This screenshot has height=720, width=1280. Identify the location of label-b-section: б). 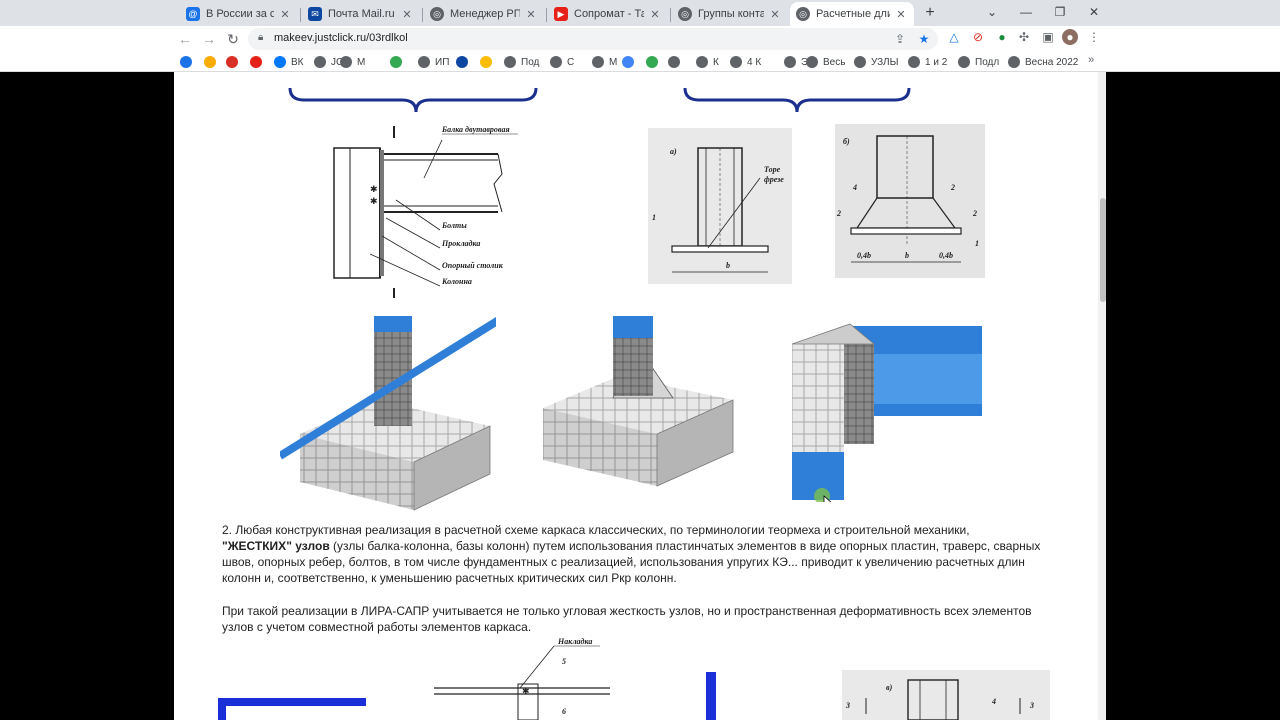
(846, 141).